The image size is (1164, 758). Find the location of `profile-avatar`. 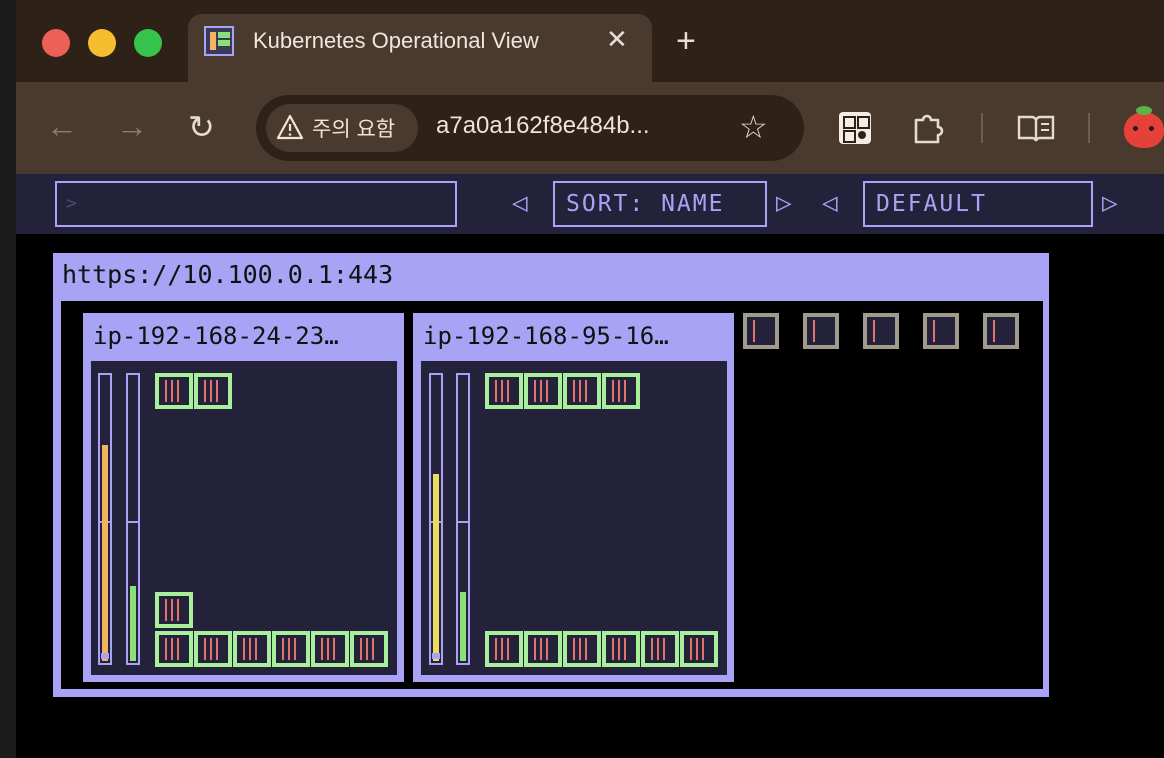

profile-avatar is located at coordinates (1144, 127).